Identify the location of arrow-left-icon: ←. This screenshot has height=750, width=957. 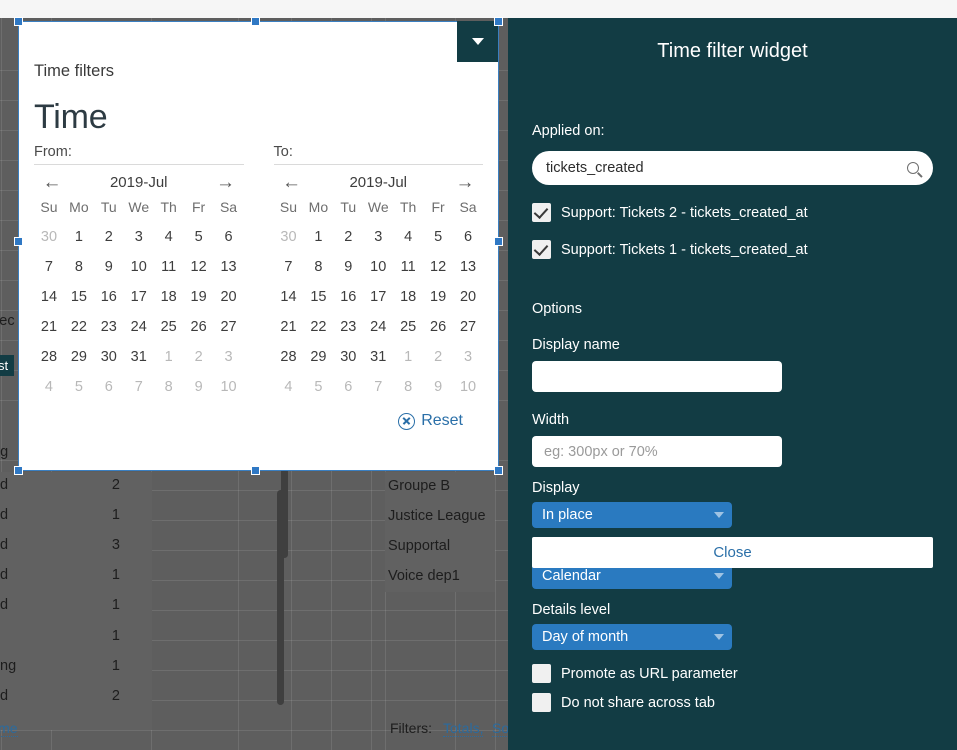
(292, 182).